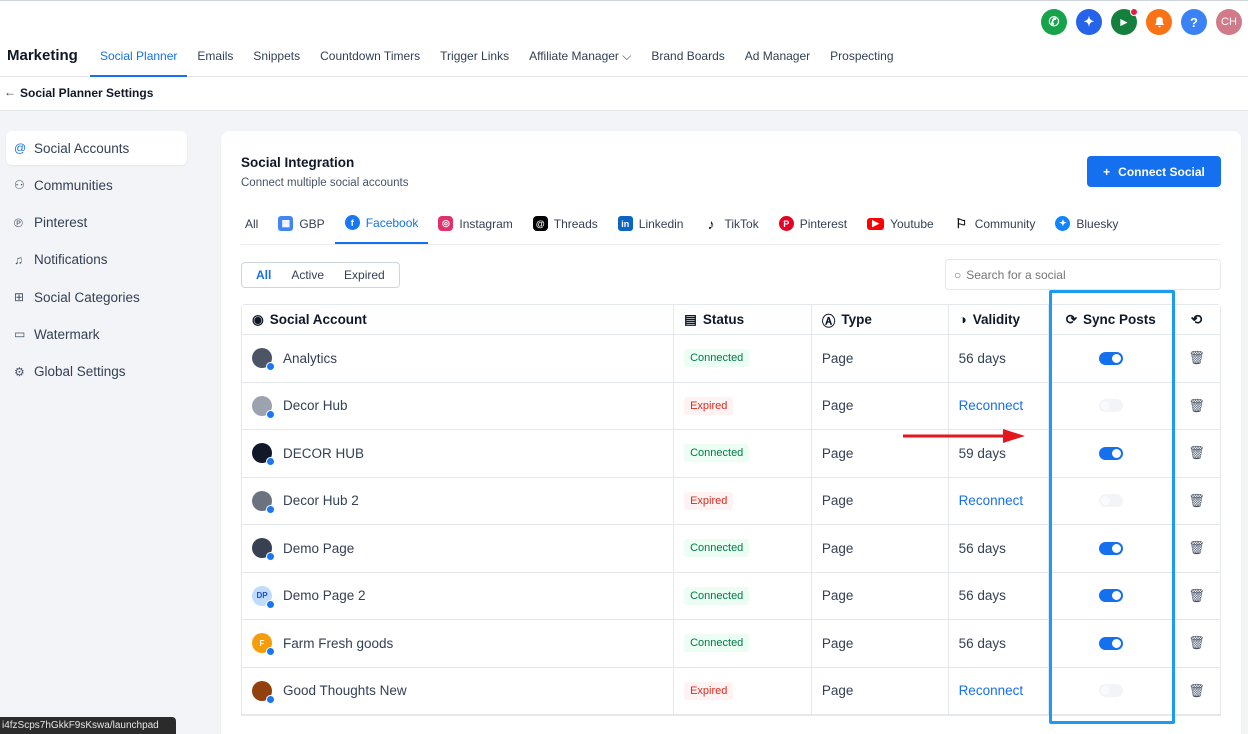 This screenshot has width=1248, height=734. I want to click on validity-cell: Reconnect, so click(999, 405).